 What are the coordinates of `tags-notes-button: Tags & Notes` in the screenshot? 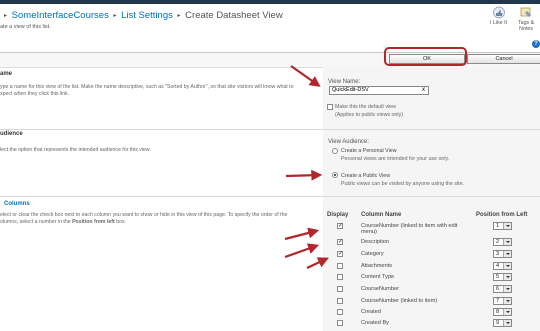 It's located at (526, 19).